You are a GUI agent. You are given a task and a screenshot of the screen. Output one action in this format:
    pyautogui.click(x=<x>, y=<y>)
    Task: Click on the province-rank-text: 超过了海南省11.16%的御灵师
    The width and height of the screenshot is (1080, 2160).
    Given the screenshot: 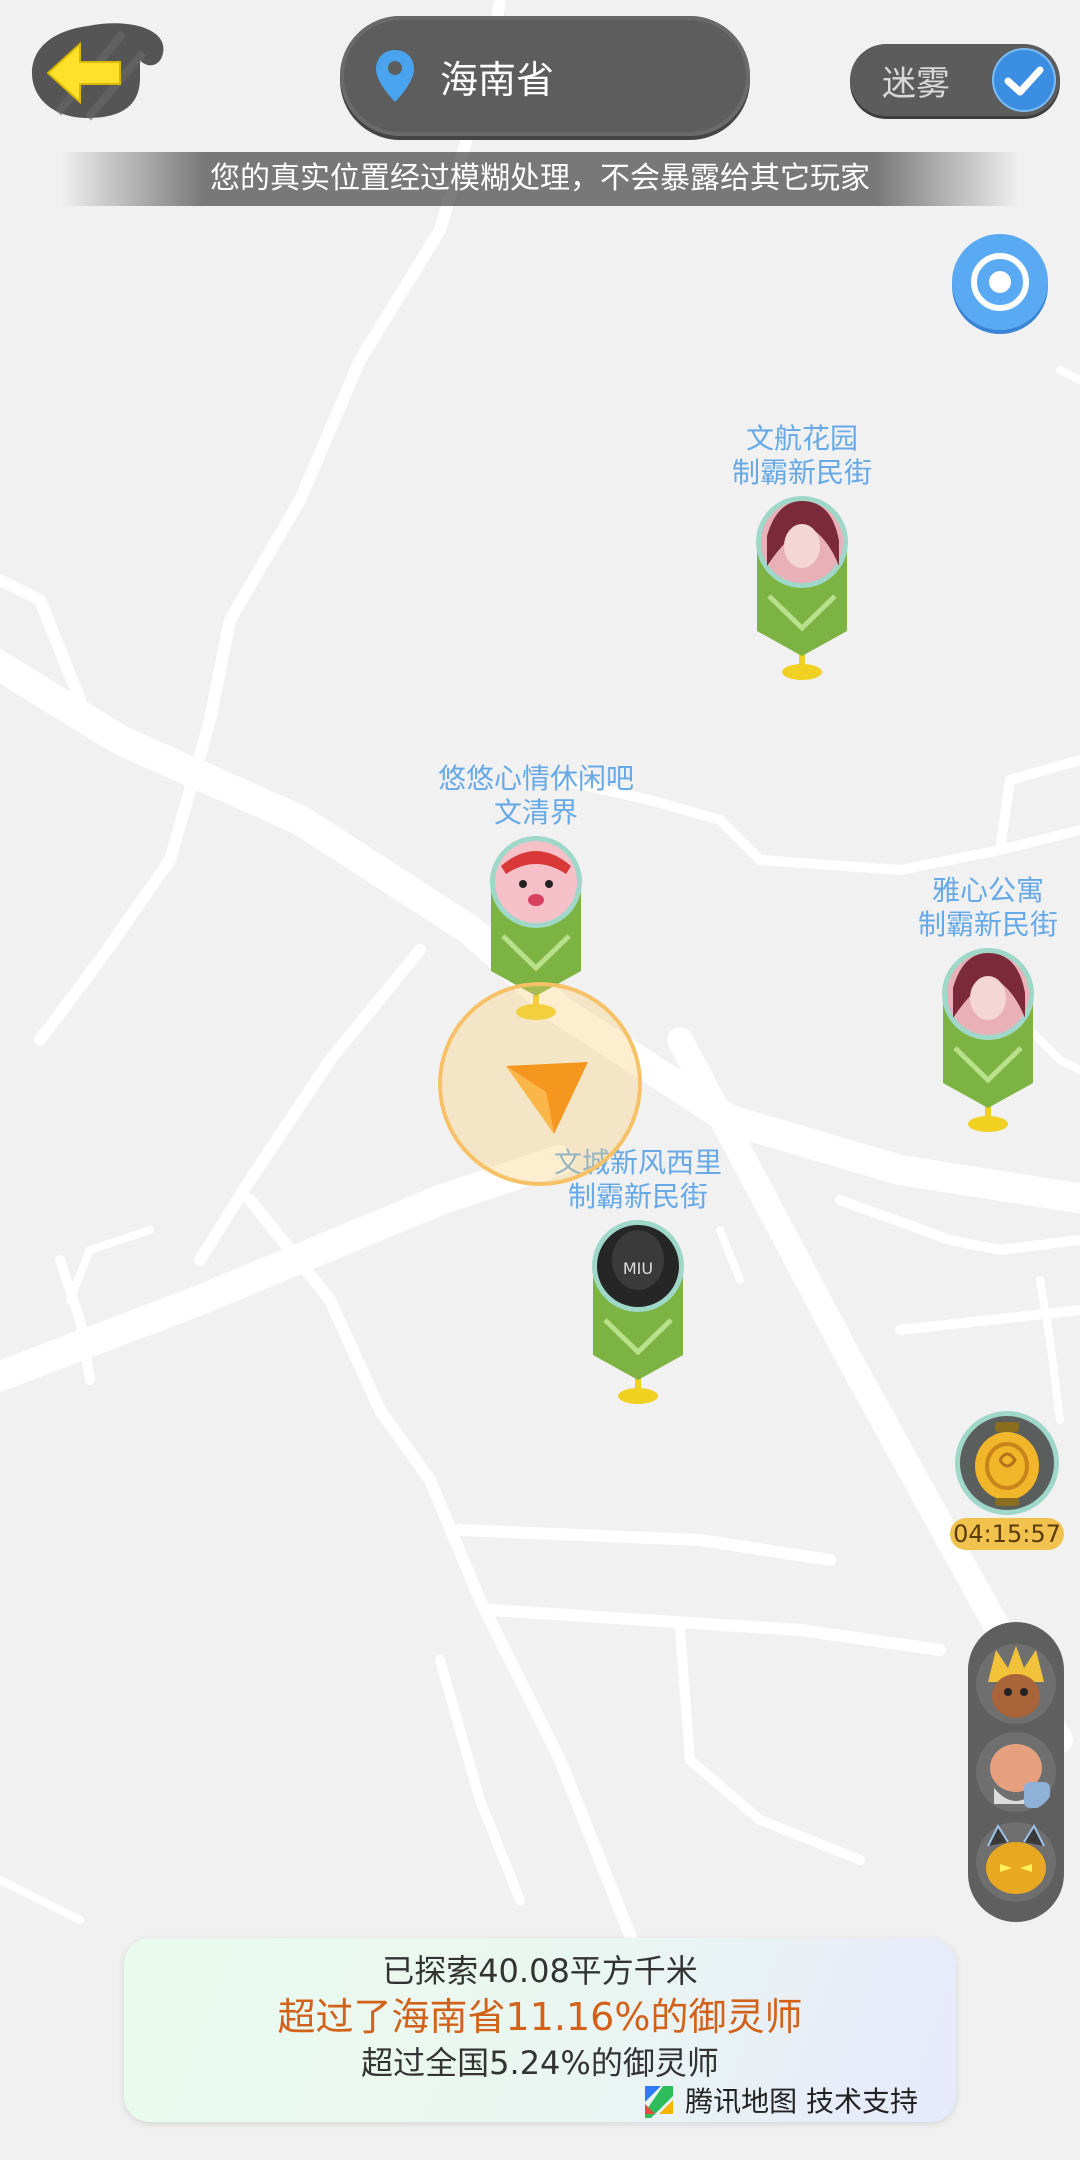 What is the action you would take?
    pyautogui.click(x=540, y=2017)
    